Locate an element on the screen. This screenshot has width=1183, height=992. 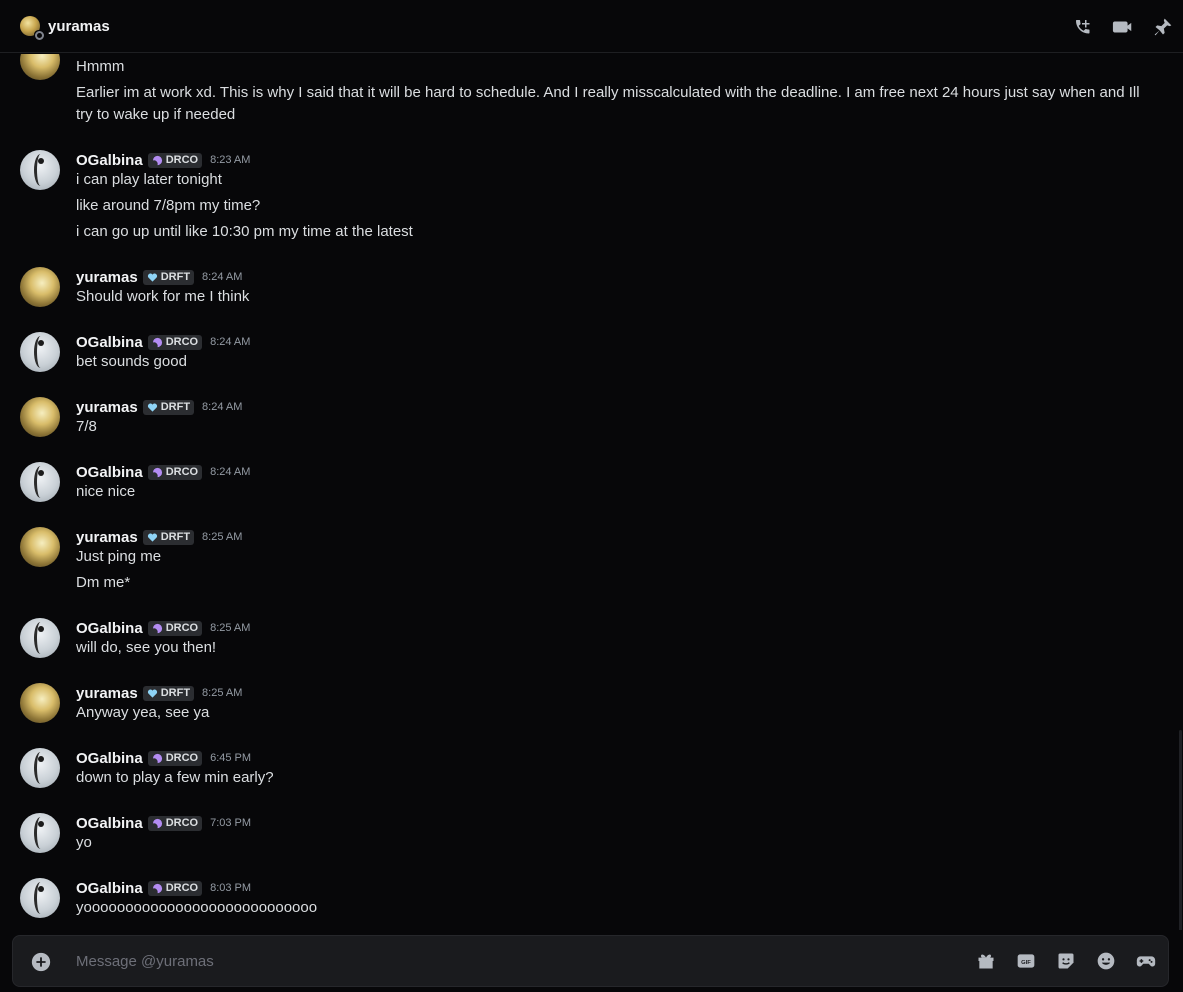
pin-icon is located at coordinates (1163, 26).